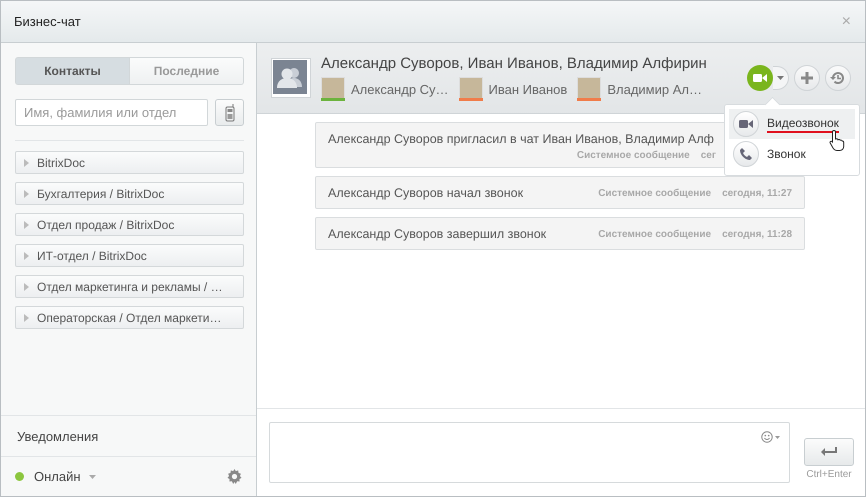 The height and width of the screenshot is (497, 866). Describe the element at coordinates (829, 474) in the screenshot. I see `send-shortcut-hint: Ctrl+Enter` at that location.